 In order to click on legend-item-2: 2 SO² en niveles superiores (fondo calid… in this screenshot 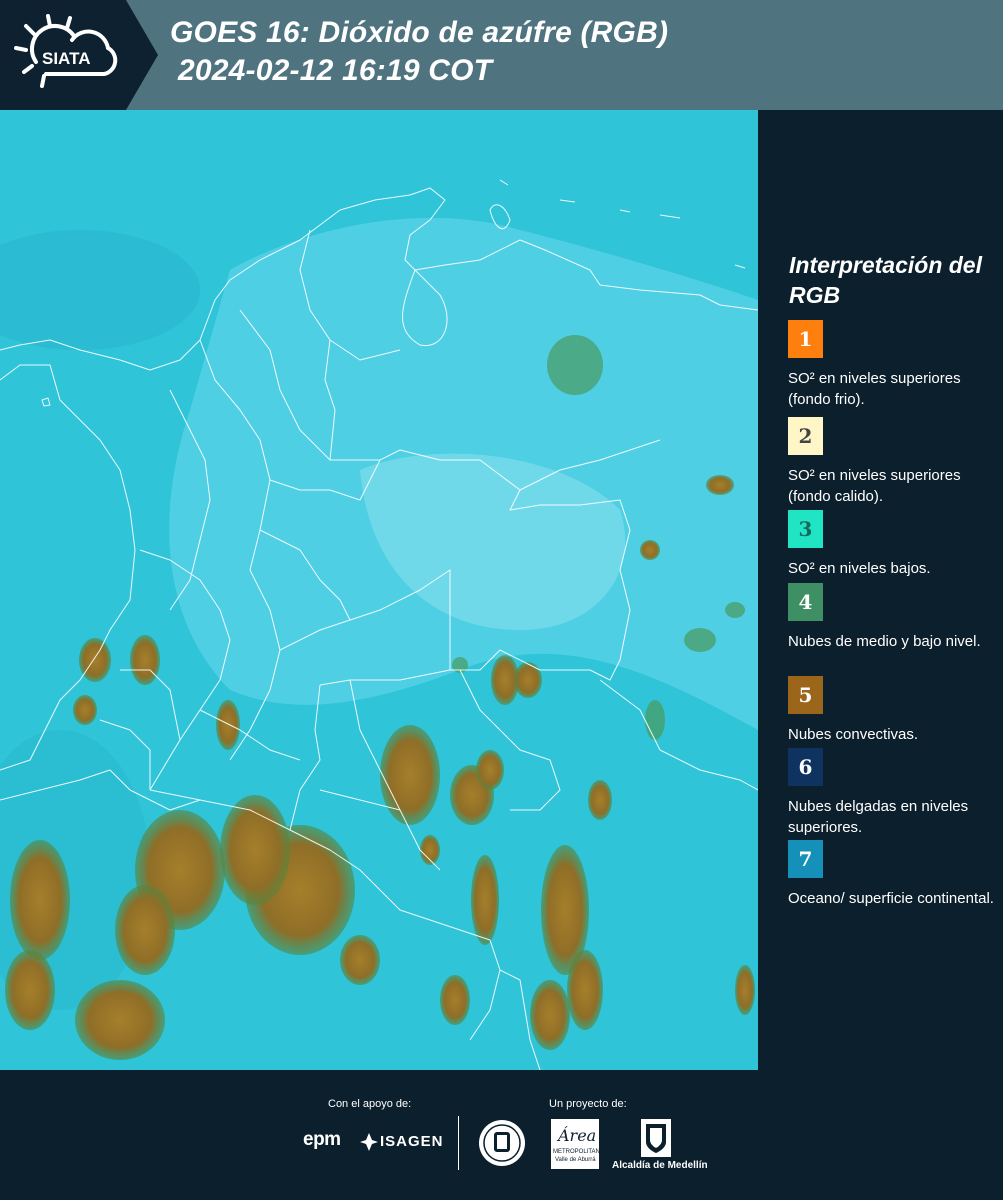, I will do `click(893, 462)`.